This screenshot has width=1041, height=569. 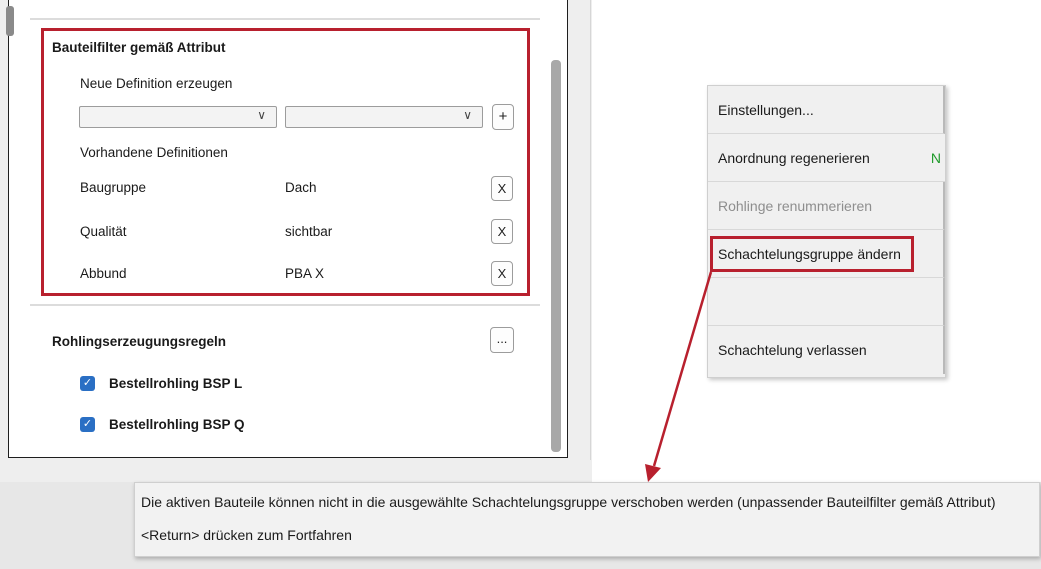 What do you see at coordinates (176, 383) in the screenshot?
I see `blank-rule-label: Bestellrohling BSP L` at bounding box center [176, 383].